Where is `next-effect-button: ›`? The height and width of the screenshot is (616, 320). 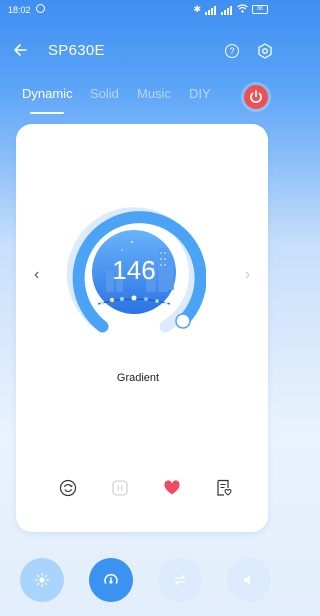
next-effect-button: › is located at coordinates (247, 275).